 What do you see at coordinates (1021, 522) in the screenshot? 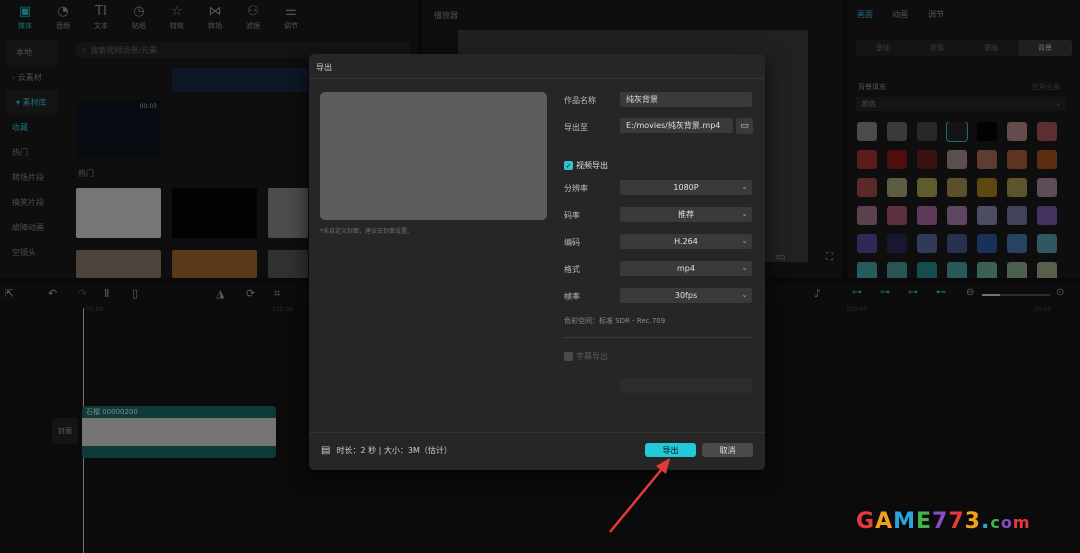
I see `watermark-letter: m` at bounding box center [1021, 522].